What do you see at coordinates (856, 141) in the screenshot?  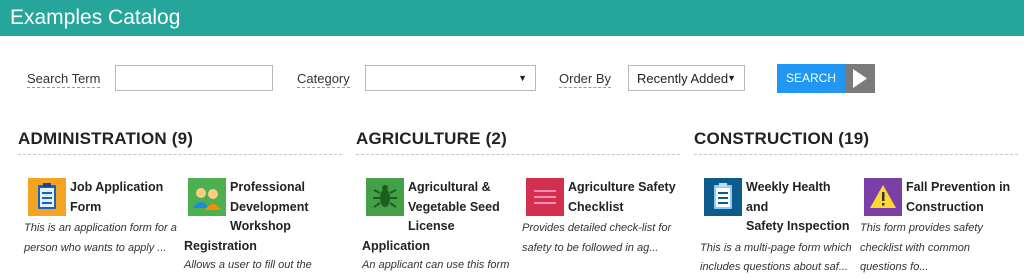 I see `category-heading: CONSTRUCTION (19)` at bounding box center [856, 141].